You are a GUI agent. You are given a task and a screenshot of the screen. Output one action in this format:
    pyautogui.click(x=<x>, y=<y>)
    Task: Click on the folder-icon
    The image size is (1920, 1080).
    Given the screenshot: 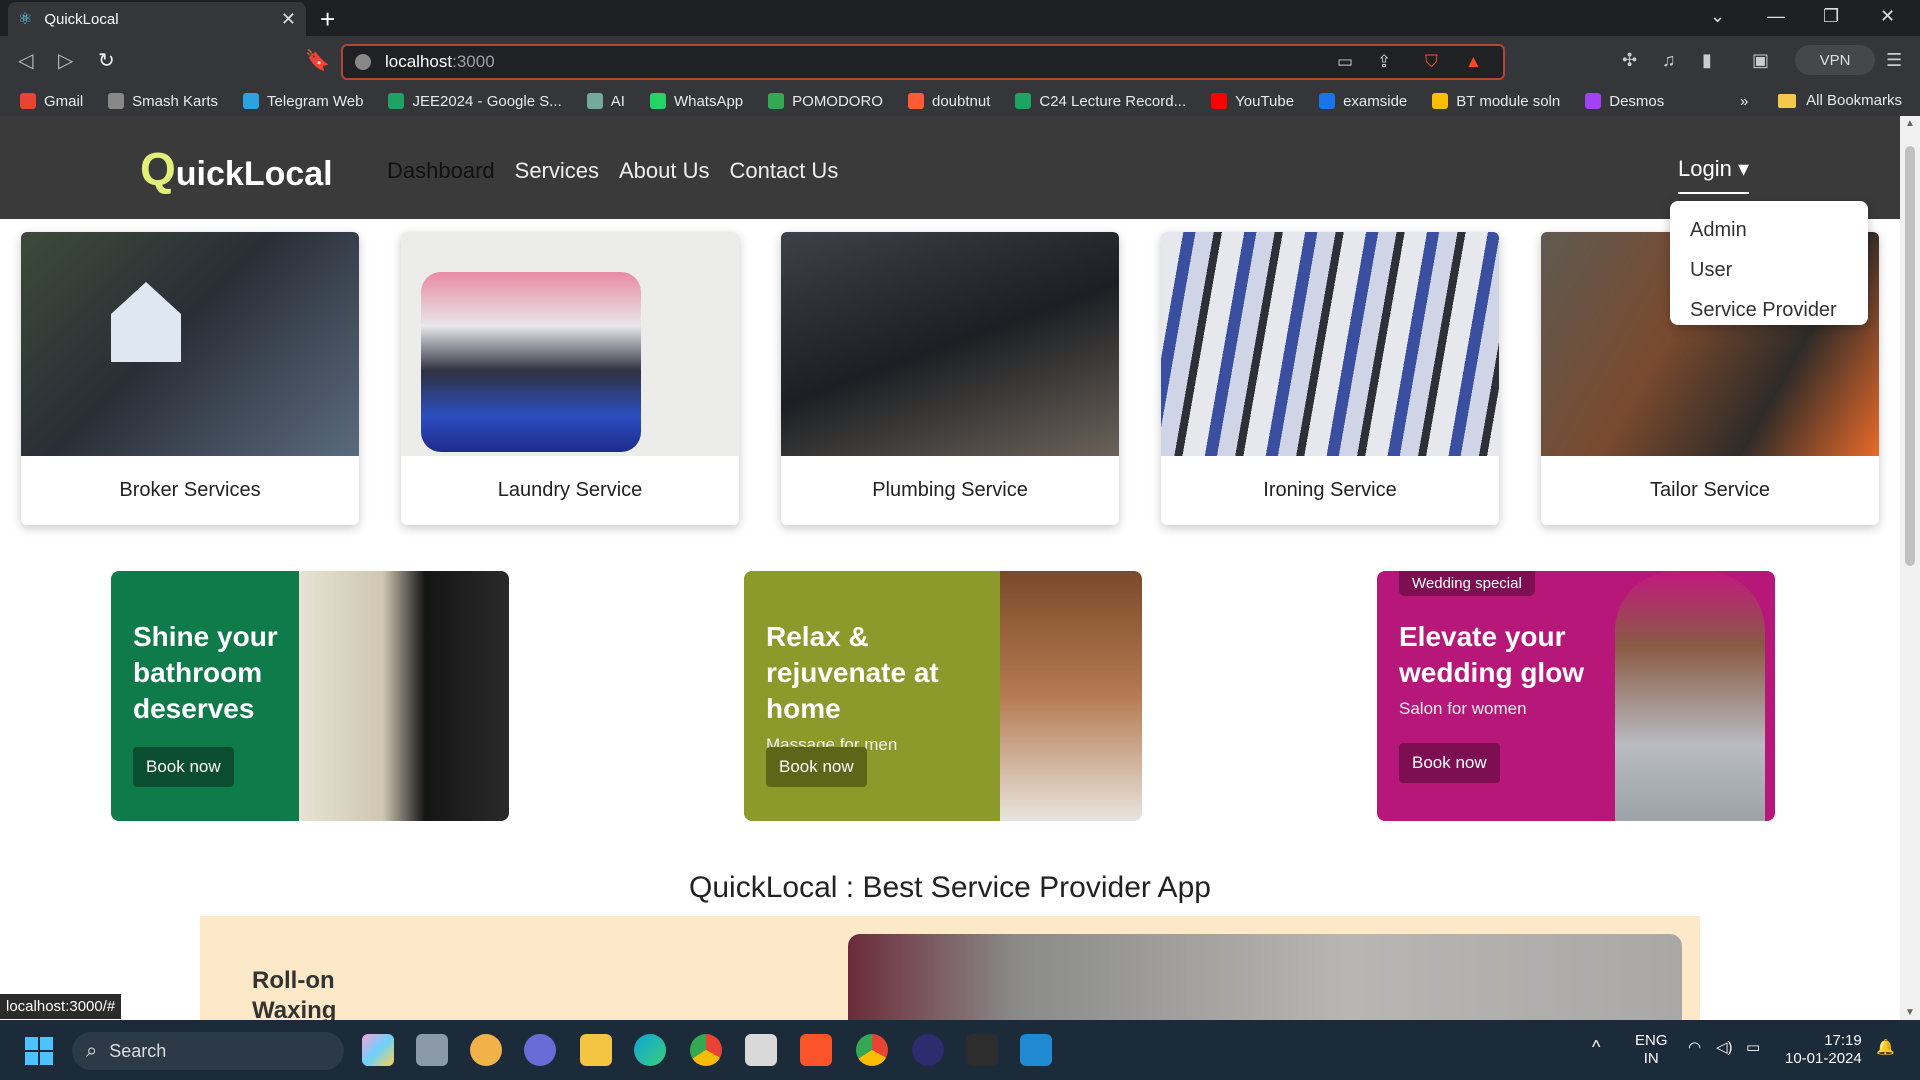 What is the action you would take?
    pyautogui.click(x=1787, y=100)
    